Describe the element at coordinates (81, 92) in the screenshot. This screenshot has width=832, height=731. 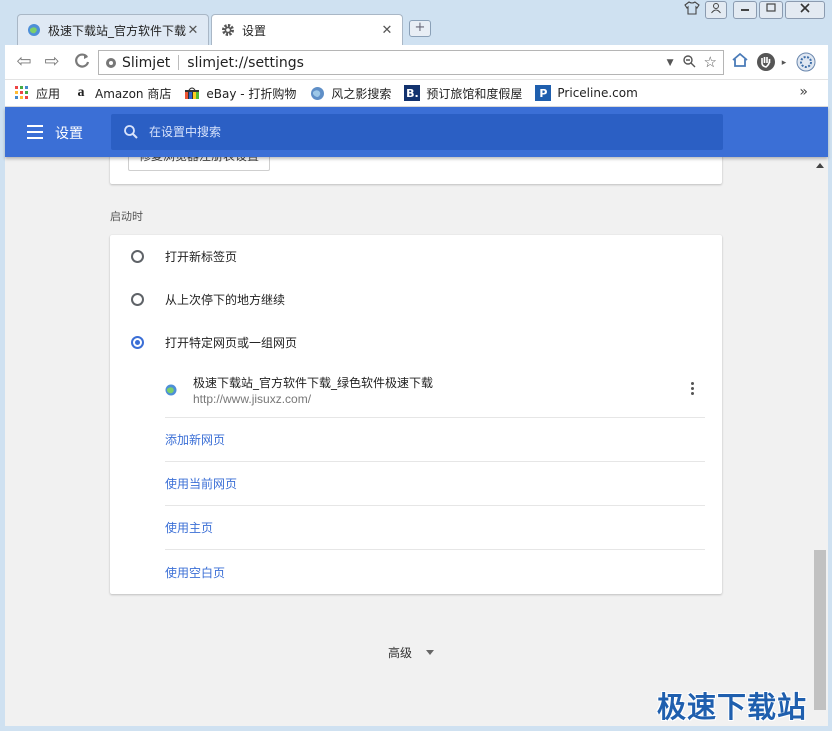
I see `amazon-icon: a` at that location.